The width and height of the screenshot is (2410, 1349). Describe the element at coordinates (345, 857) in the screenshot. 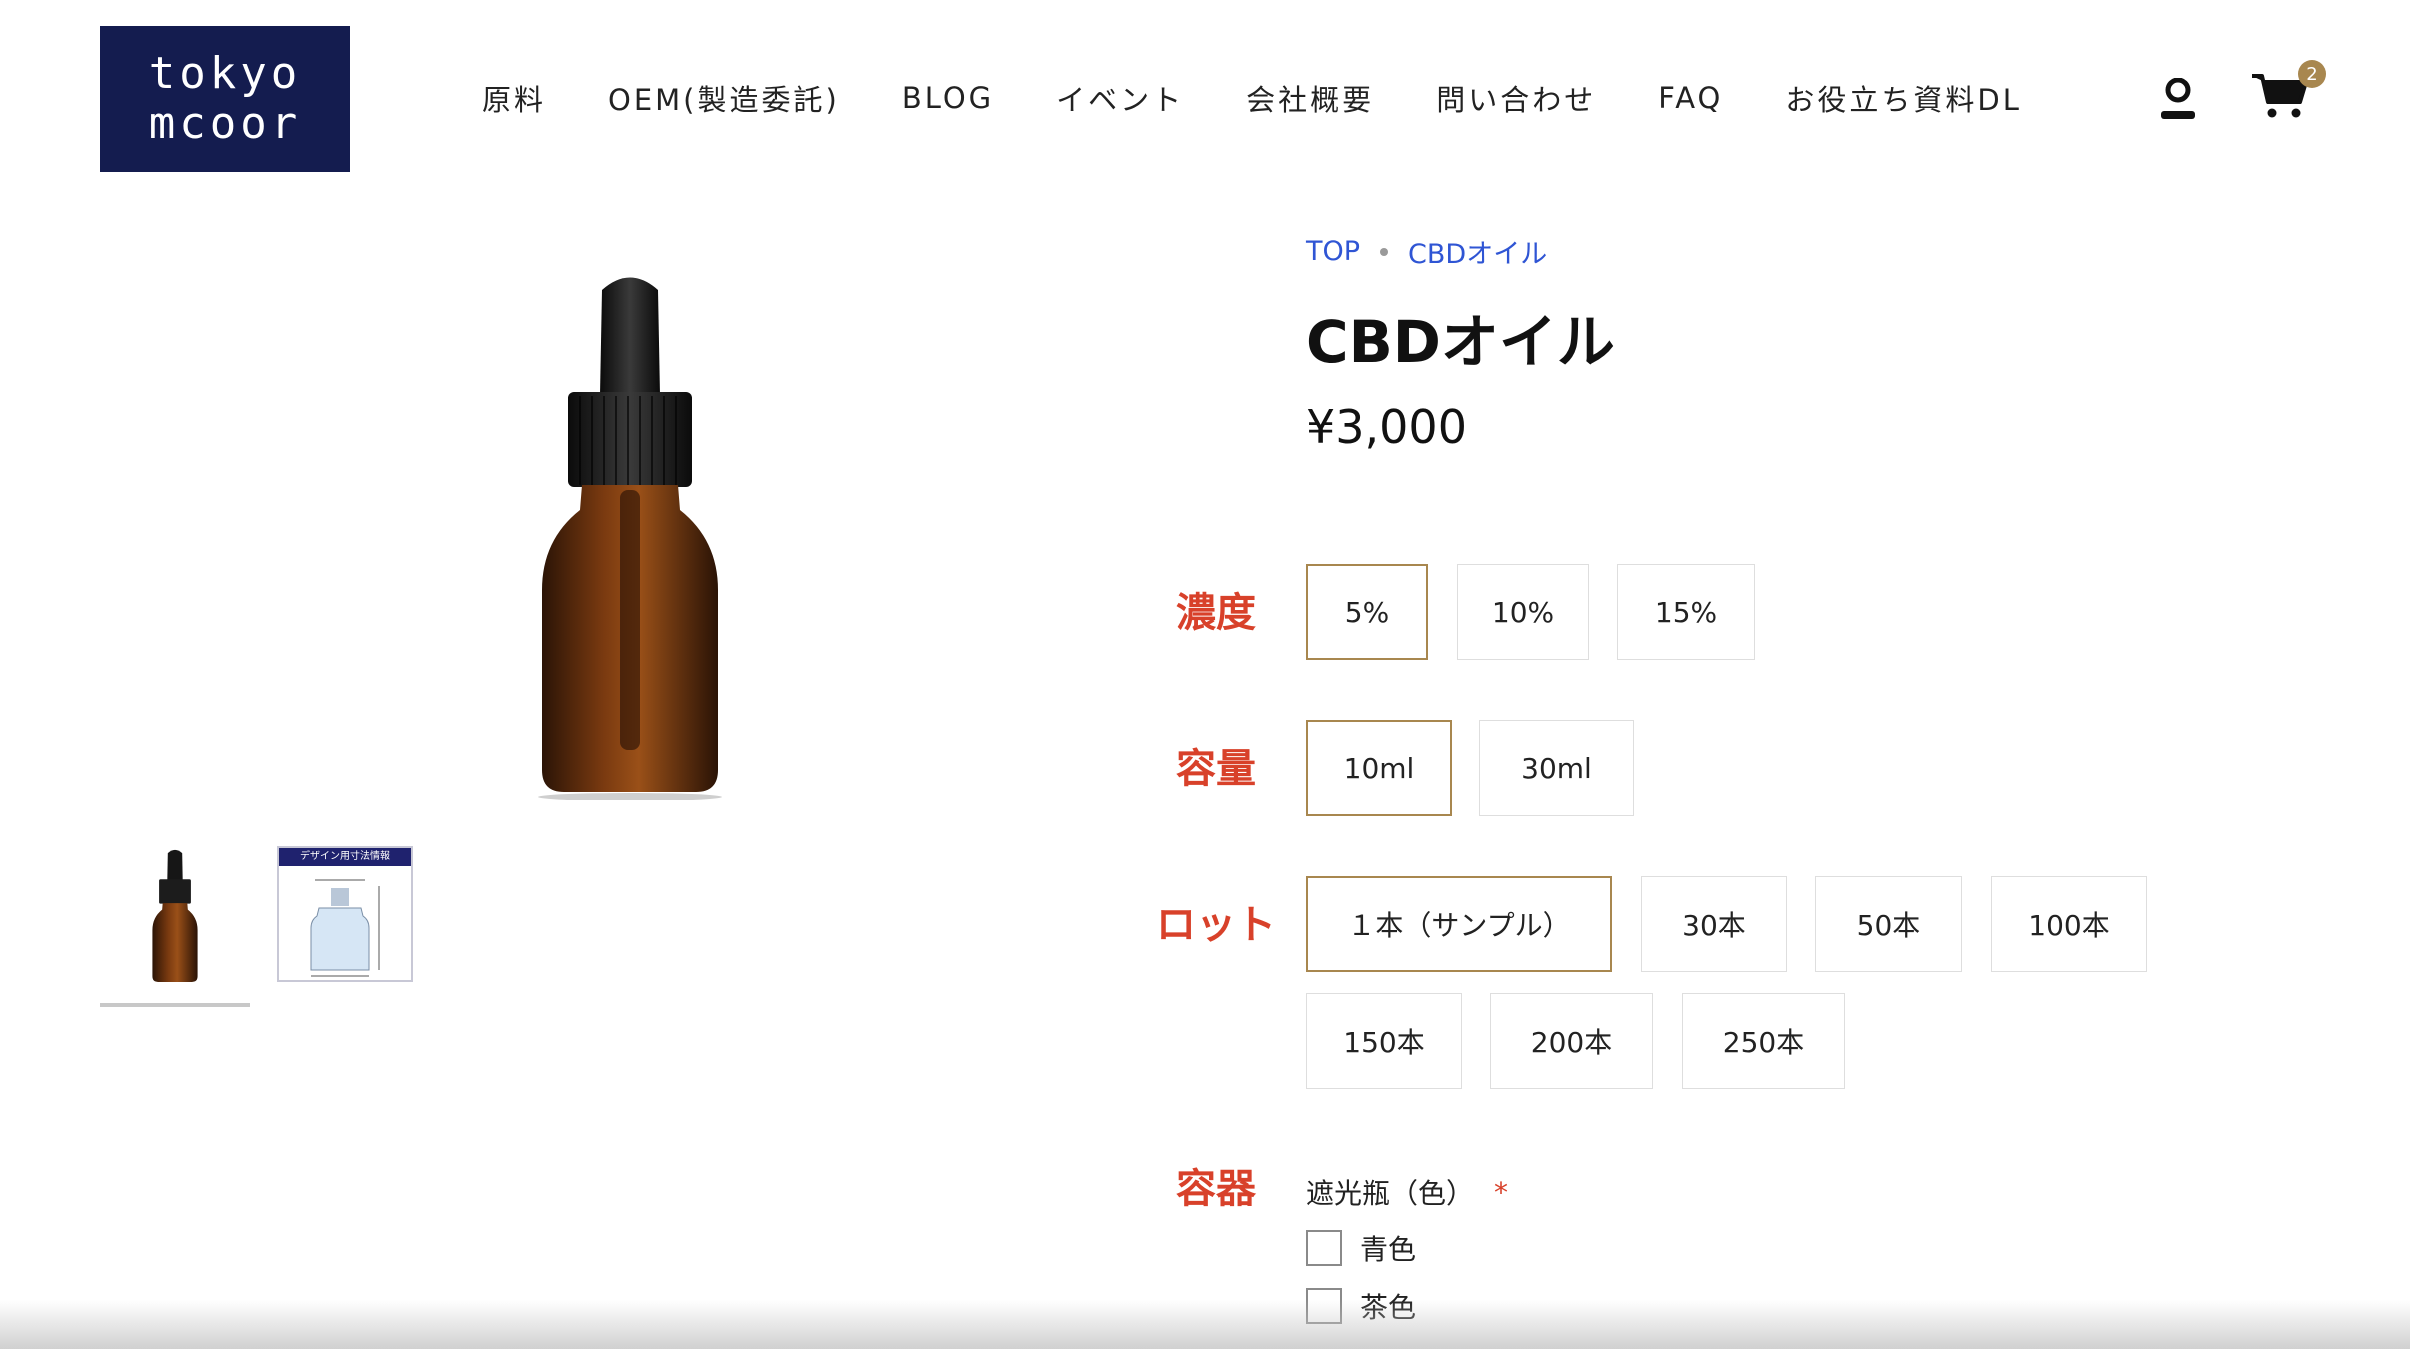

I see `thumbnail-dimensions-header: デザイン用寸法情報` at that location.